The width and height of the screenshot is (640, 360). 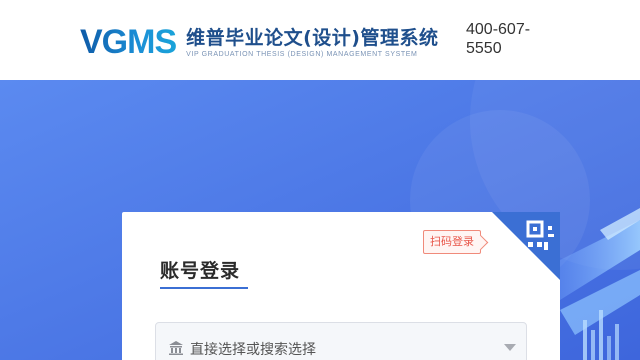 I want to click on qr-code-toggle, so click(x=526, y=246).